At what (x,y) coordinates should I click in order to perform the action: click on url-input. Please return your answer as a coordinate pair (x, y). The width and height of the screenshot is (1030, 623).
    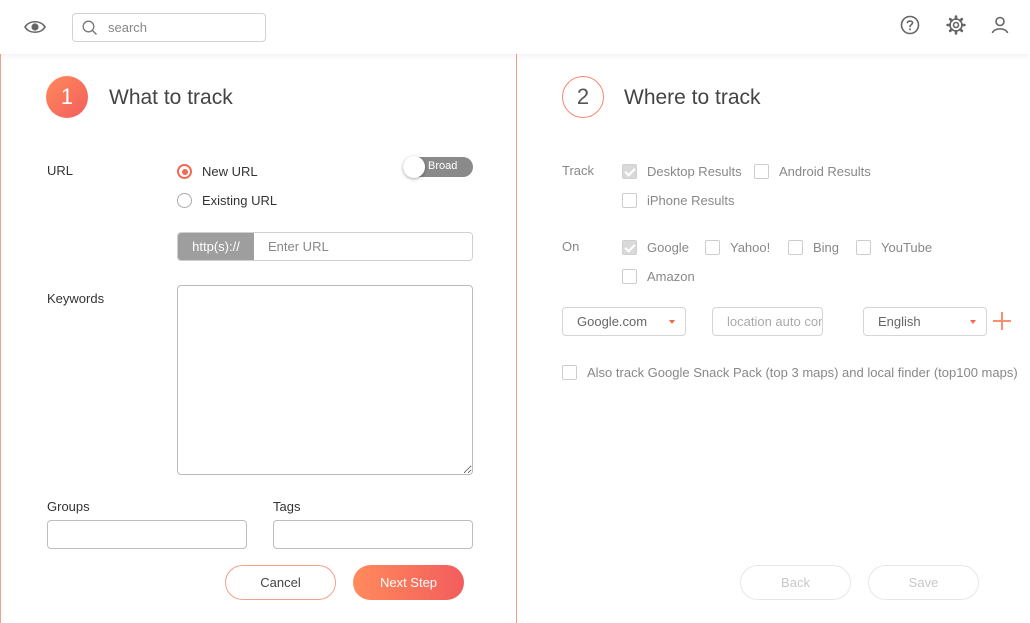
    Looking at the image, I should click on (363, 246).